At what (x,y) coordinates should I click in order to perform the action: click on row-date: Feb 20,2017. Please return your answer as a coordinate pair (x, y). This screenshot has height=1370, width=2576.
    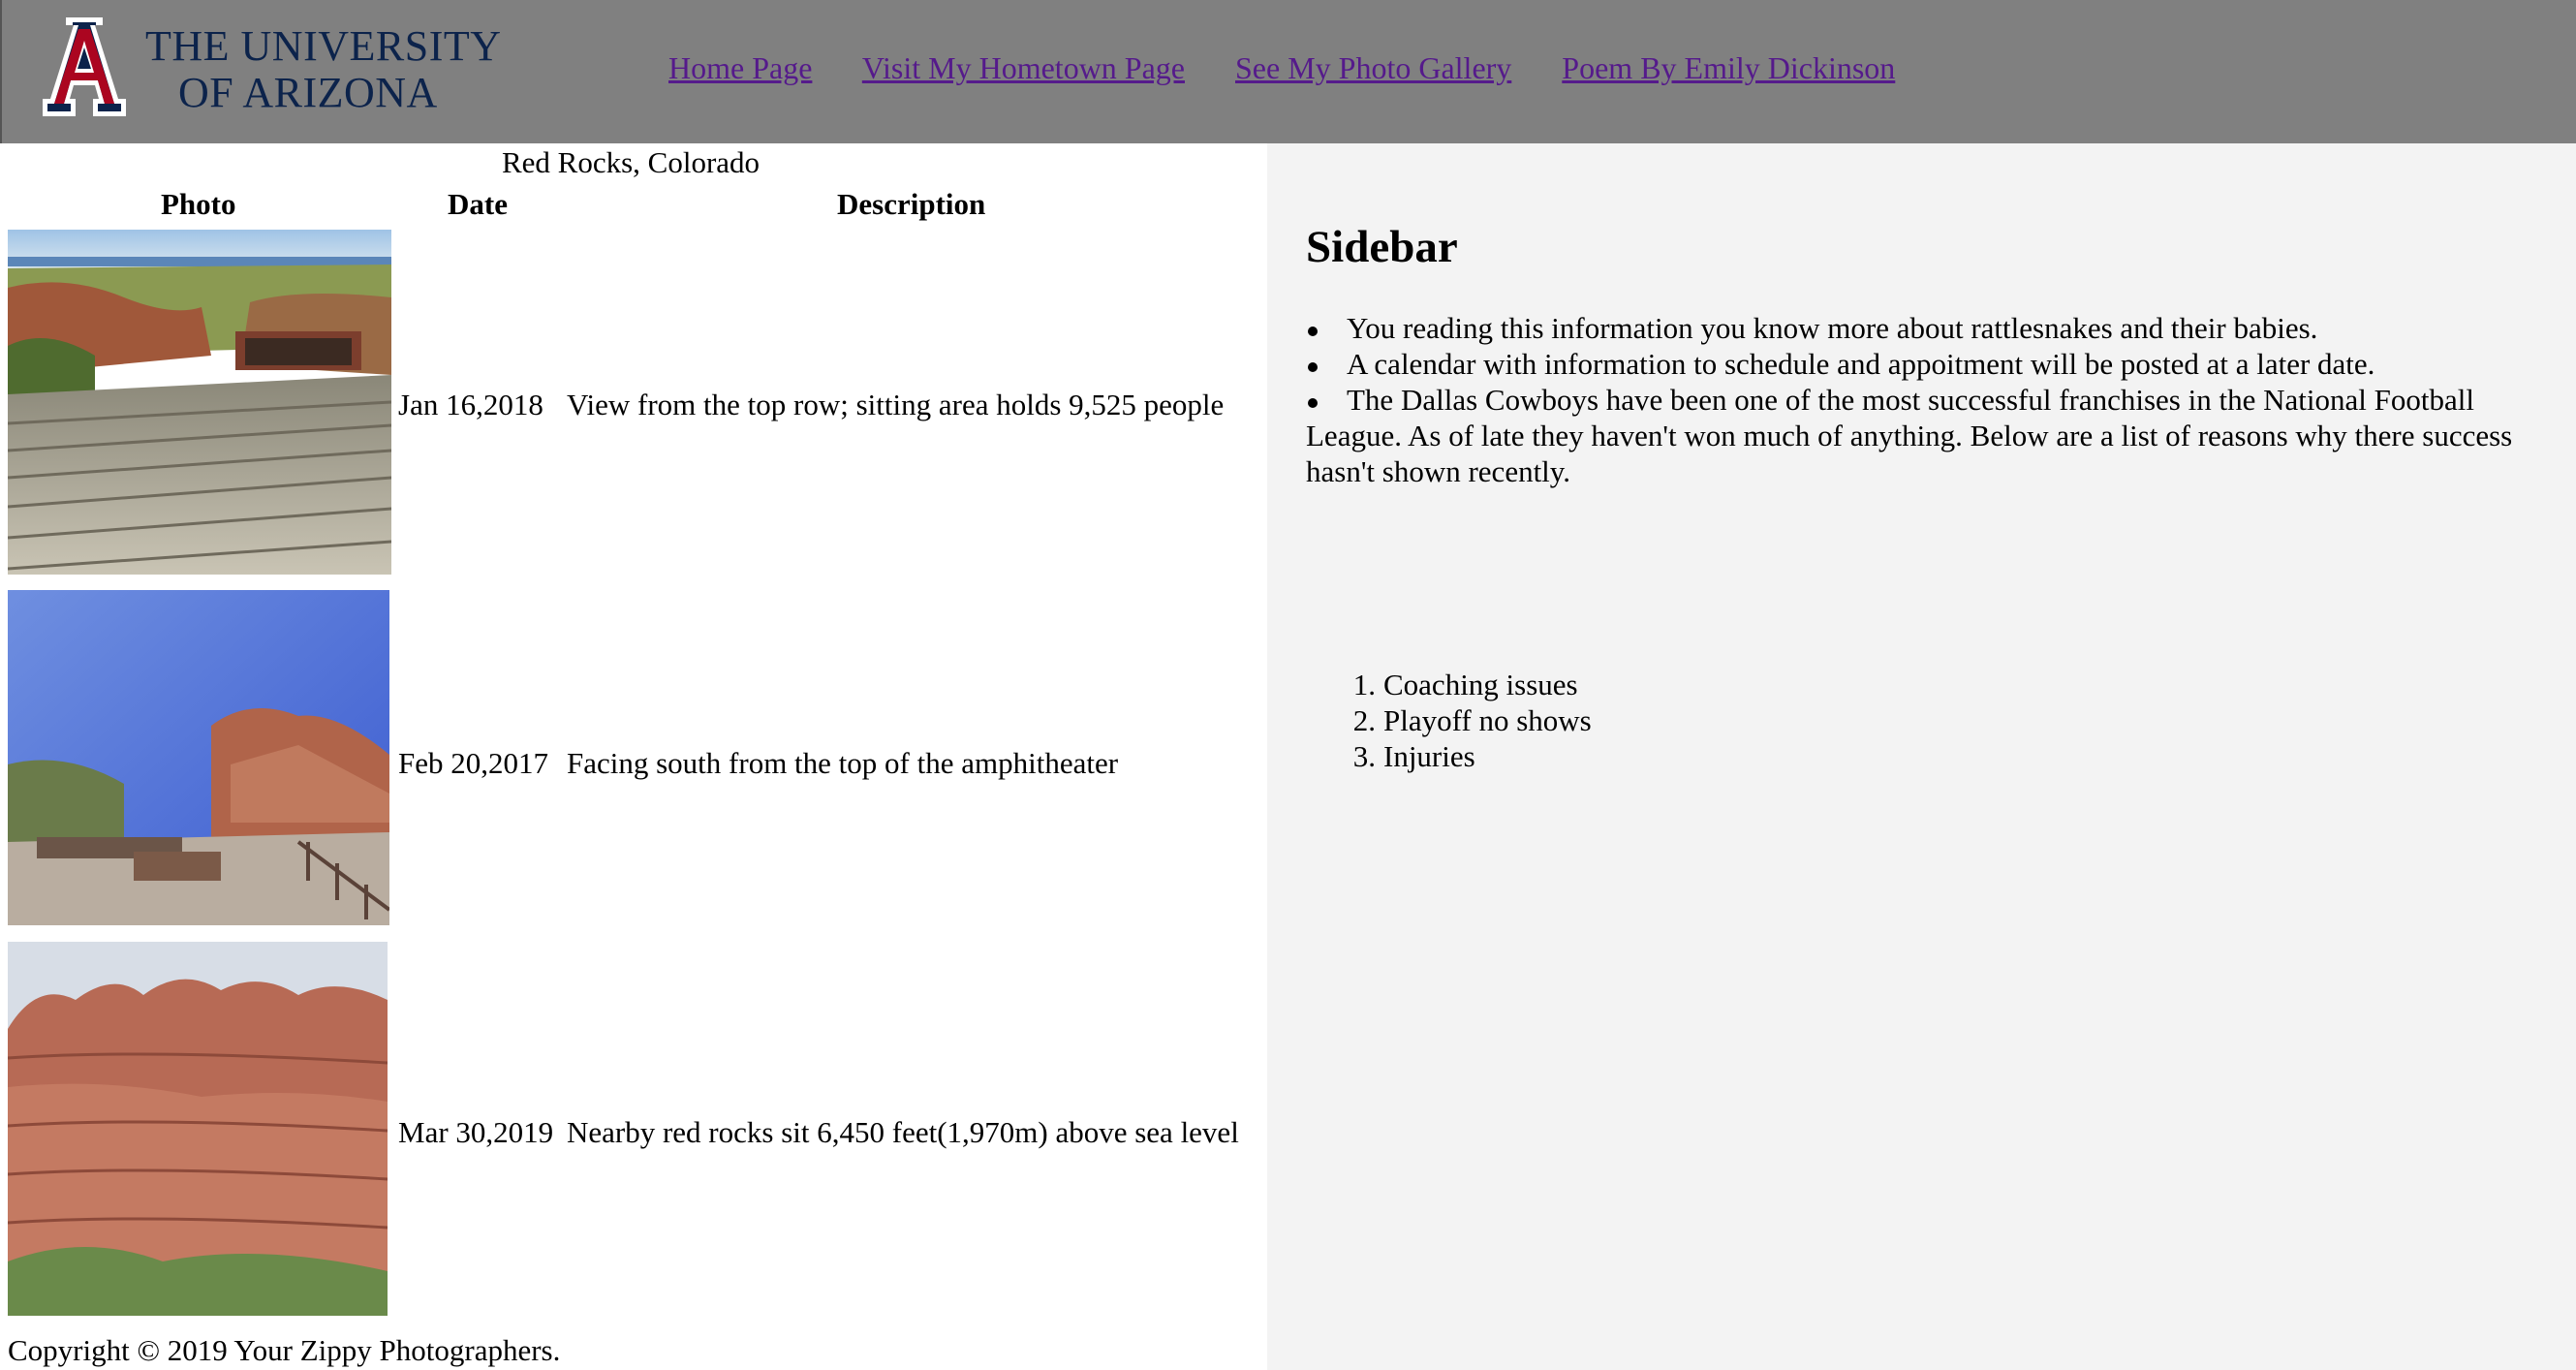
    Looking at the image, I should click on (473, 763).